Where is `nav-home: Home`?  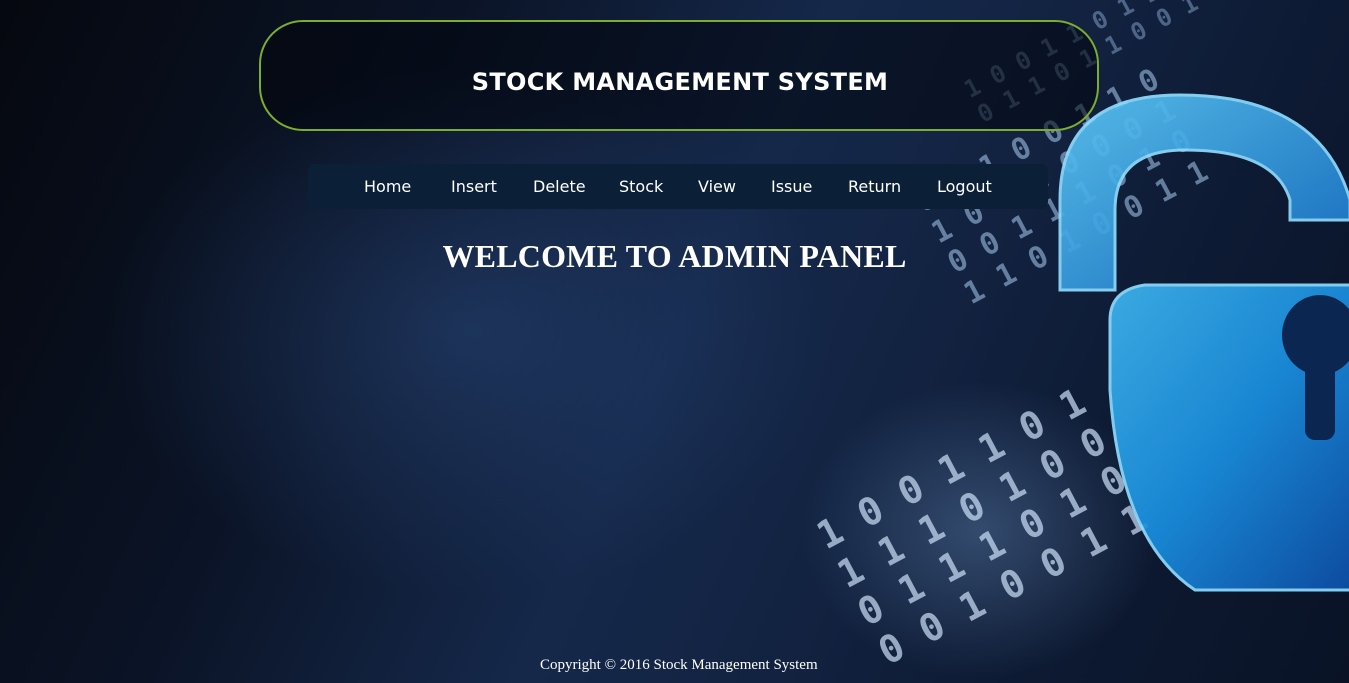 nav-home: Home is located at coordinates (387, 186).